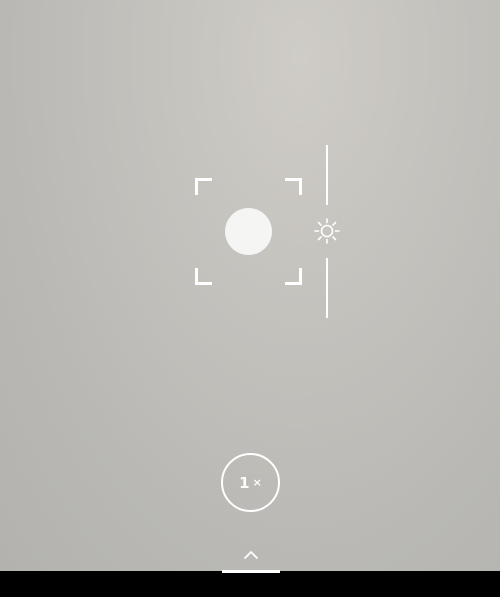 Image resolution: width=500 pixels, height=597 pixels. What do you see at coordinates (257, 482) in the screenshot?
I see `zoom-unit: ×` at bounding box center [257, 482].